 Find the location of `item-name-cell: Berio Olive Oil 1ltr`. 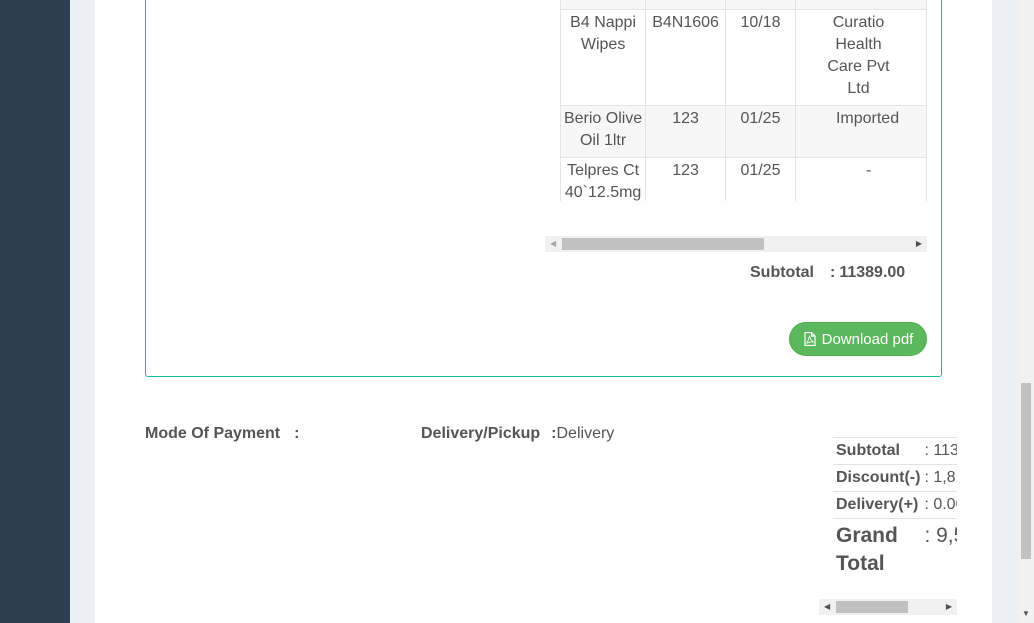

item-name-cell: Berio Olive Oil 1ltr is located at coordinates (603, 131).